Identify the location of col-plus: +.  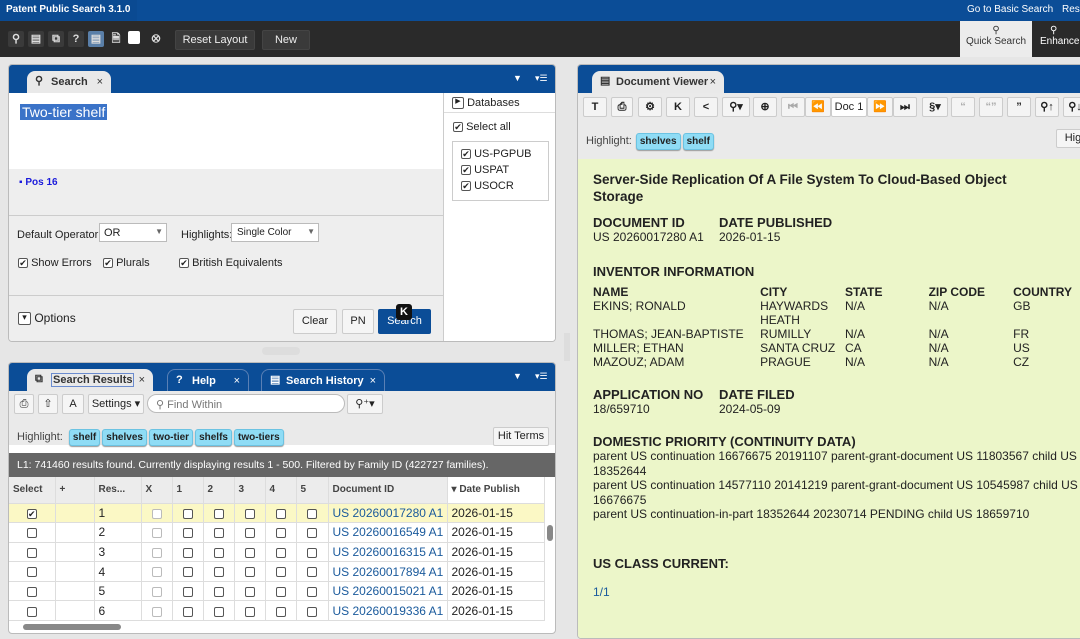
(75, 490).